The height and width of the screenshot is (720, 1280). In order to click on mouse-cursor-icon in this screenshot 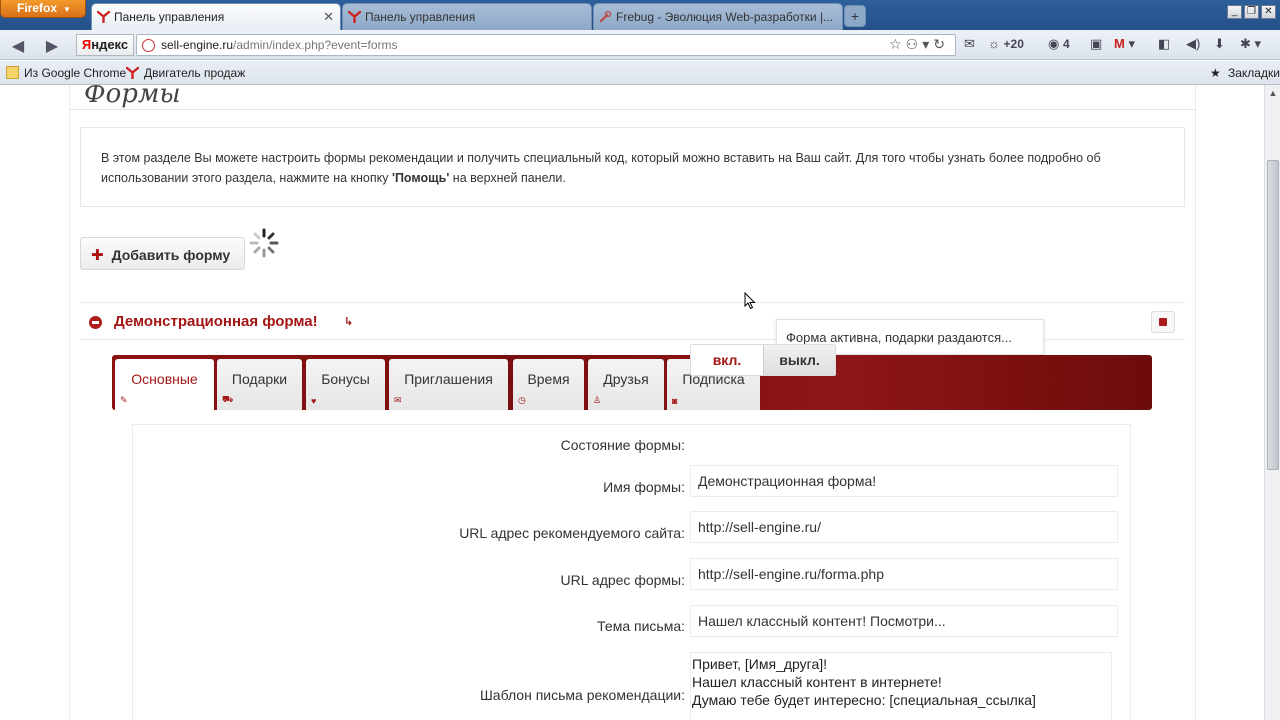, I will do `click(750, 301)`.